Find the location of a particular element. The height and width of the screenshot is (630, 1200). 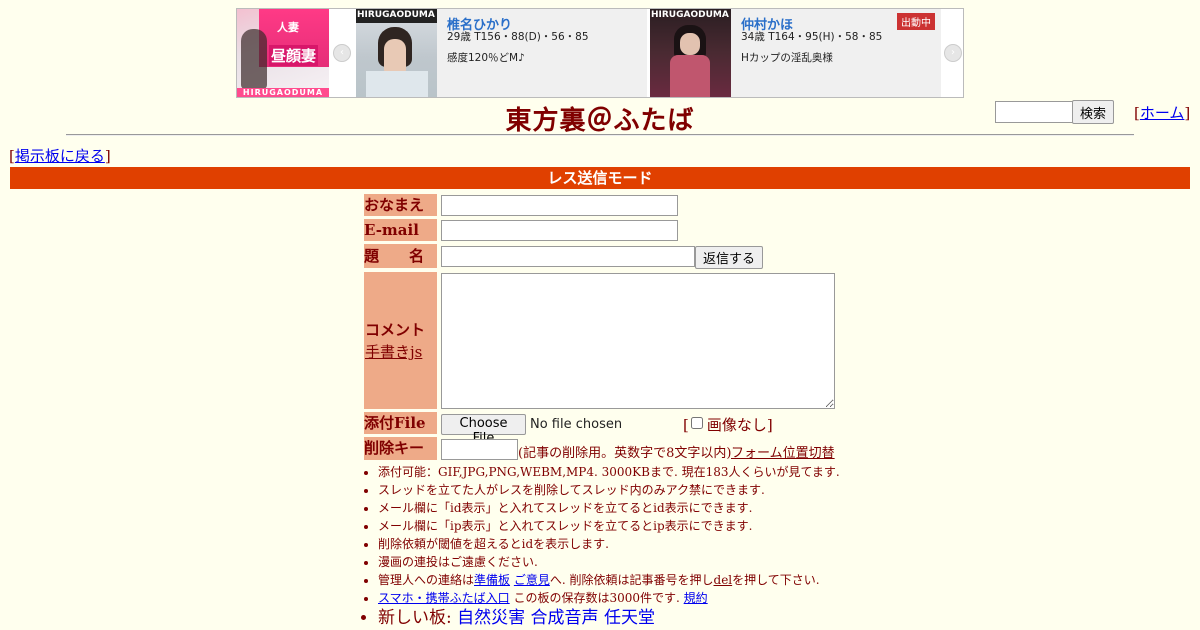

junbi-board-link: 準備板 is located at coordinates (492, 580).